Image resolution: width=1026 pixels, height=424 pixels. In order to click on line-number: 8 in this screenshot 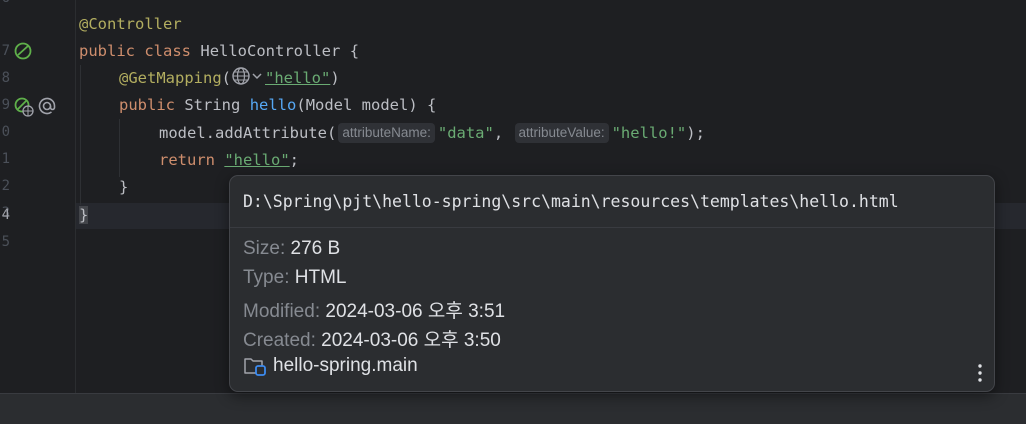, I will do `click(5, 78)`.